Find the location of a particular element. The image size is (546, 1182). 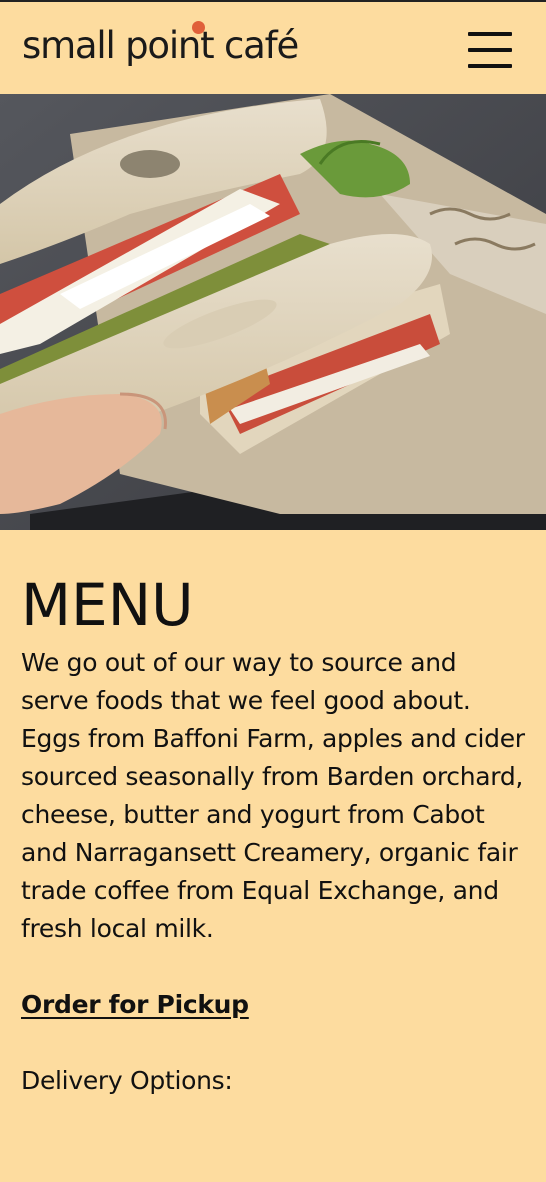

hamburger-menu-icon is located at coordinates (490, 50).